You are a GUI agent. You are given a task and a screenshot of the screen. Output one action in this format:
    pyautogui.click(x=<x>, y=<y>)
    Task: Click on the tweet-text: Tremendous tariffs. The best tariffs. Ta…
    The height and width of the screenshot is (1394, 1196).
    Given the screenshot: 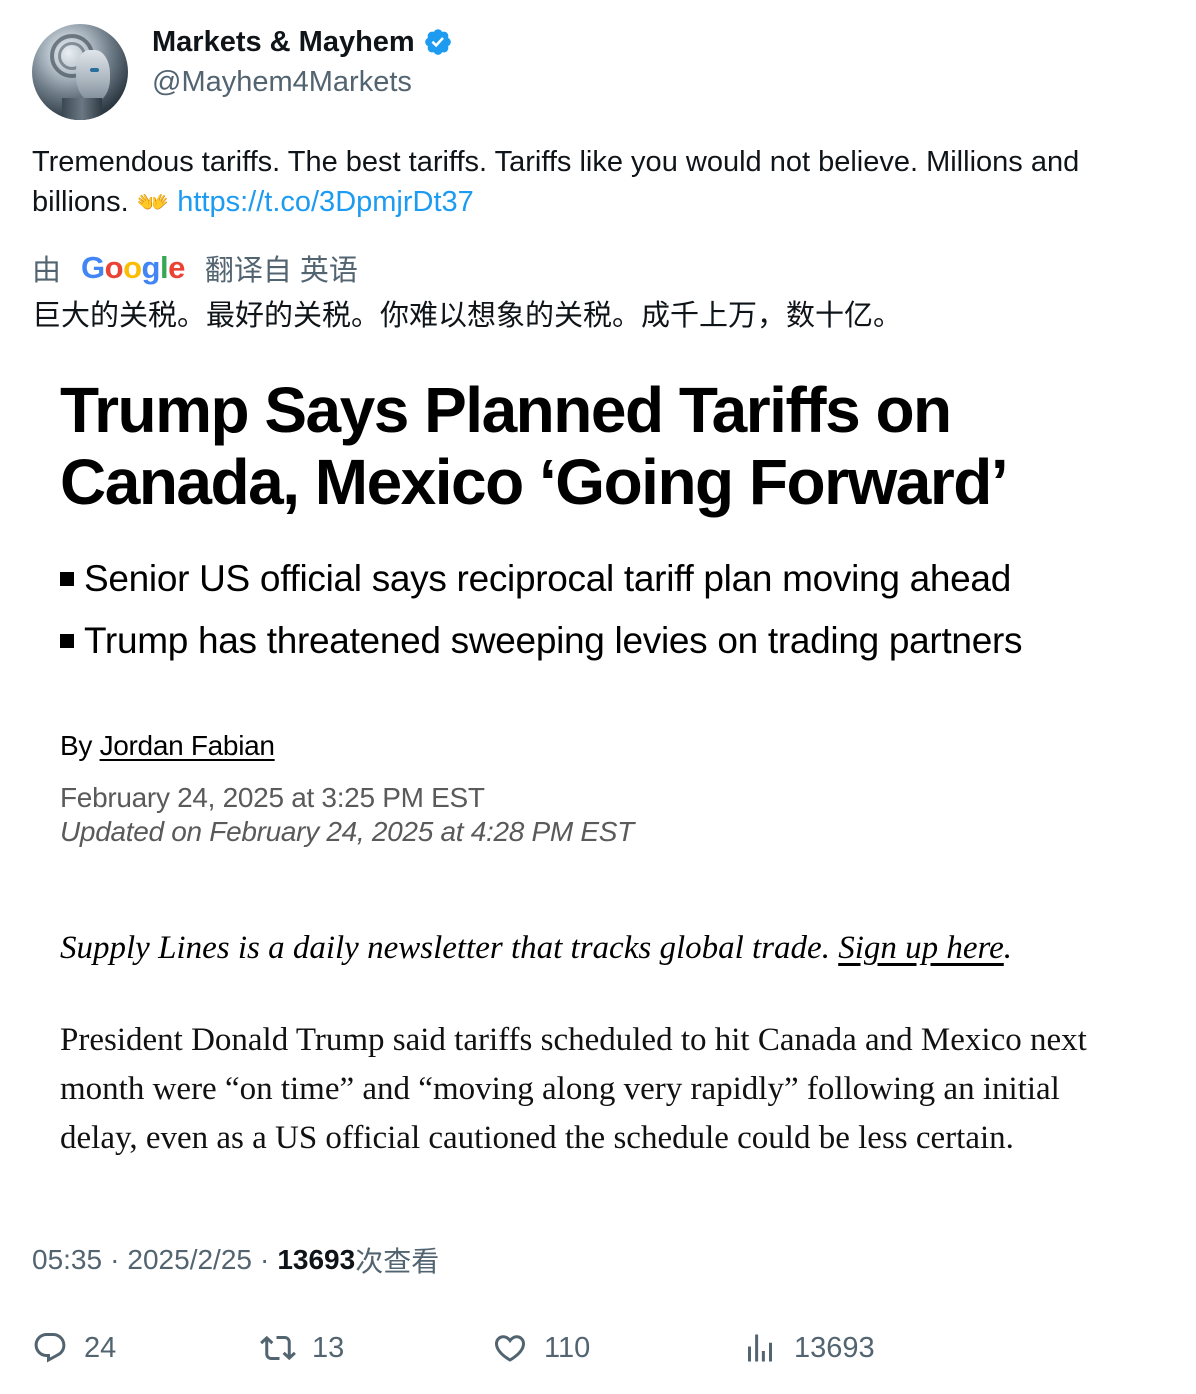 What is the action you would take?
    pyautogui.click(x=597, y=182)
    